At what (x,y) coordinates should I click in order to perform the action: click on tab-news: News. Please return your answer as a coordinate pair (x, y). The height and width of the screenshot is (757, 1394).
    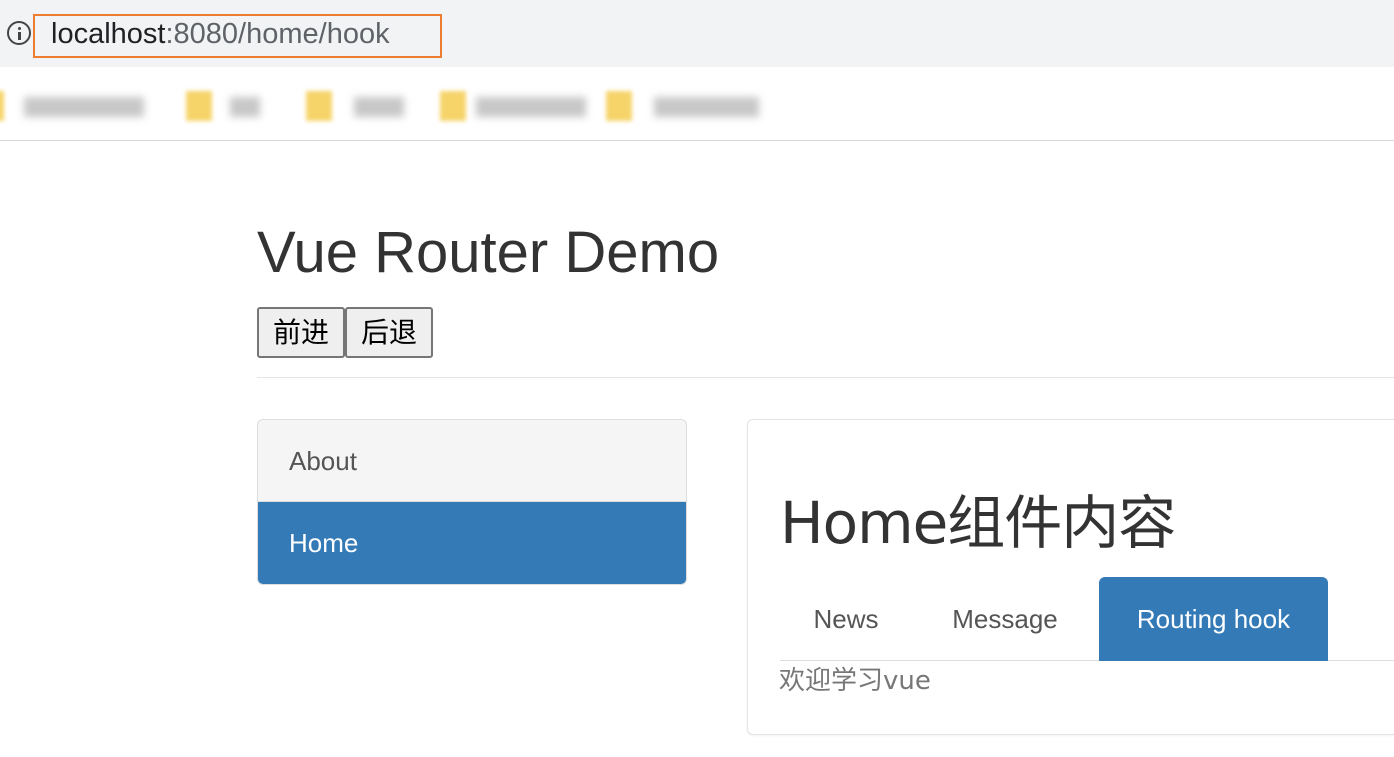
    Looking at the image, I should click on (846, 619).